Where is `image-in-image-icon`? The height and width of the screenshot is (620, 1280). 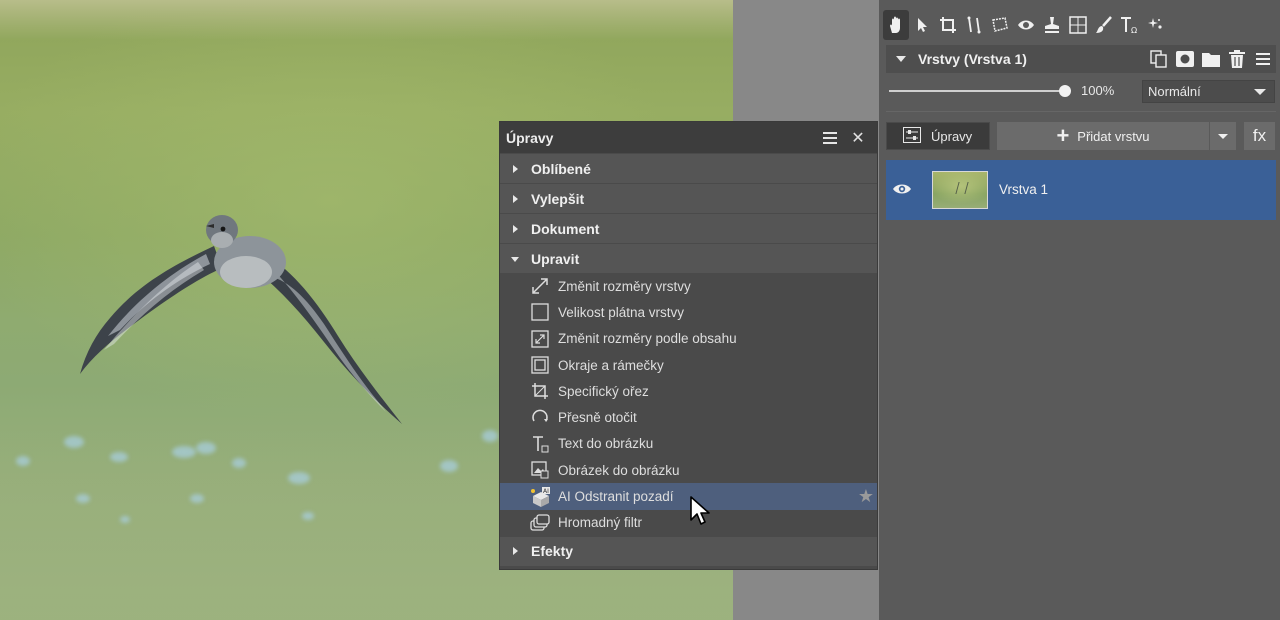
image-in-image-icon is located at coordinates (540, 470).